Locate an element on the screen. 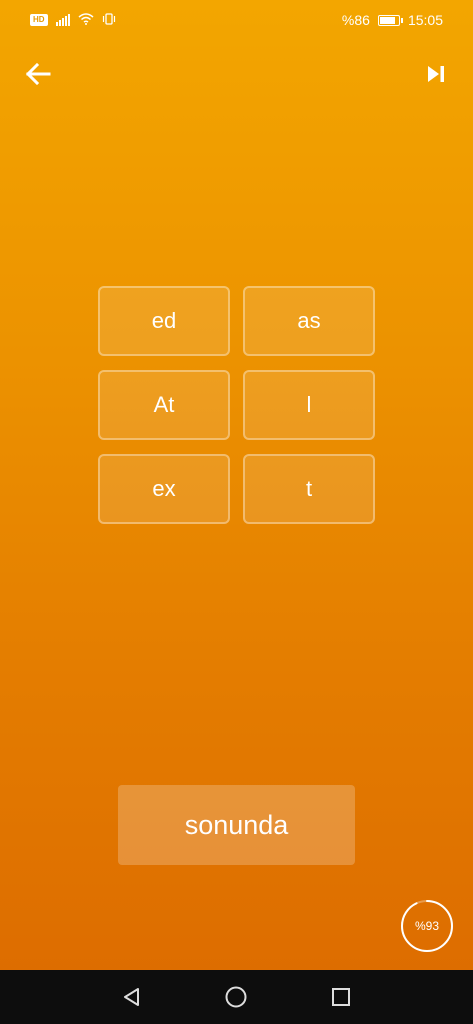  tile: ed is located at coordinates (164, 321).